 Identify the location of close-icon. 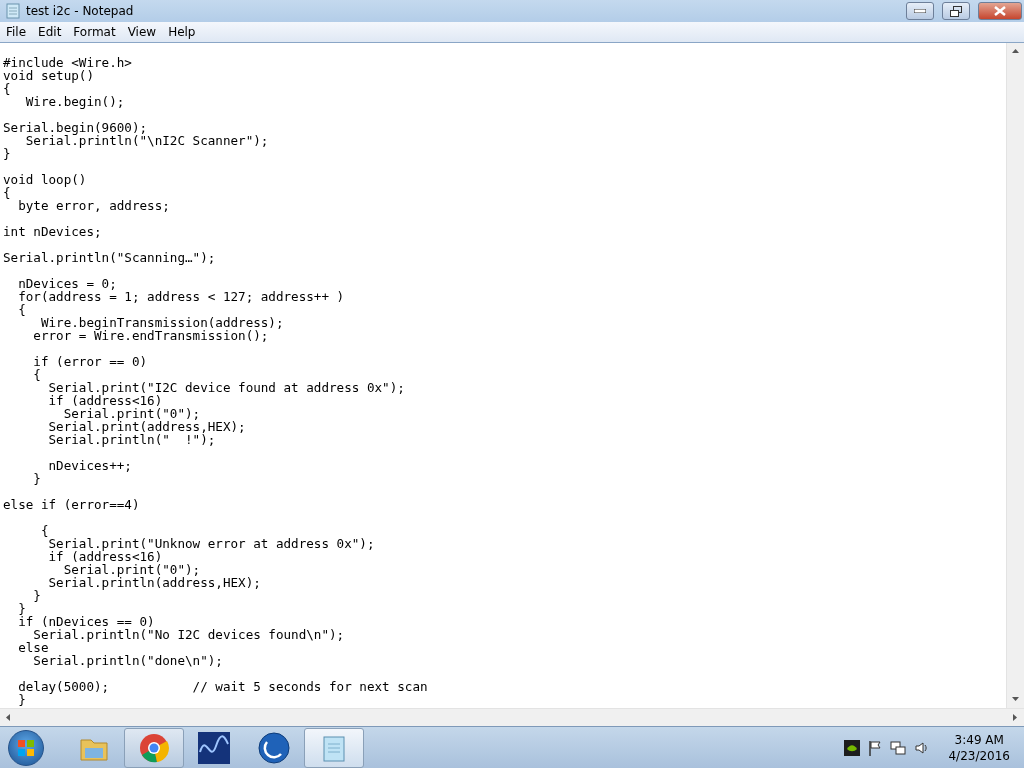
(1000, 11).